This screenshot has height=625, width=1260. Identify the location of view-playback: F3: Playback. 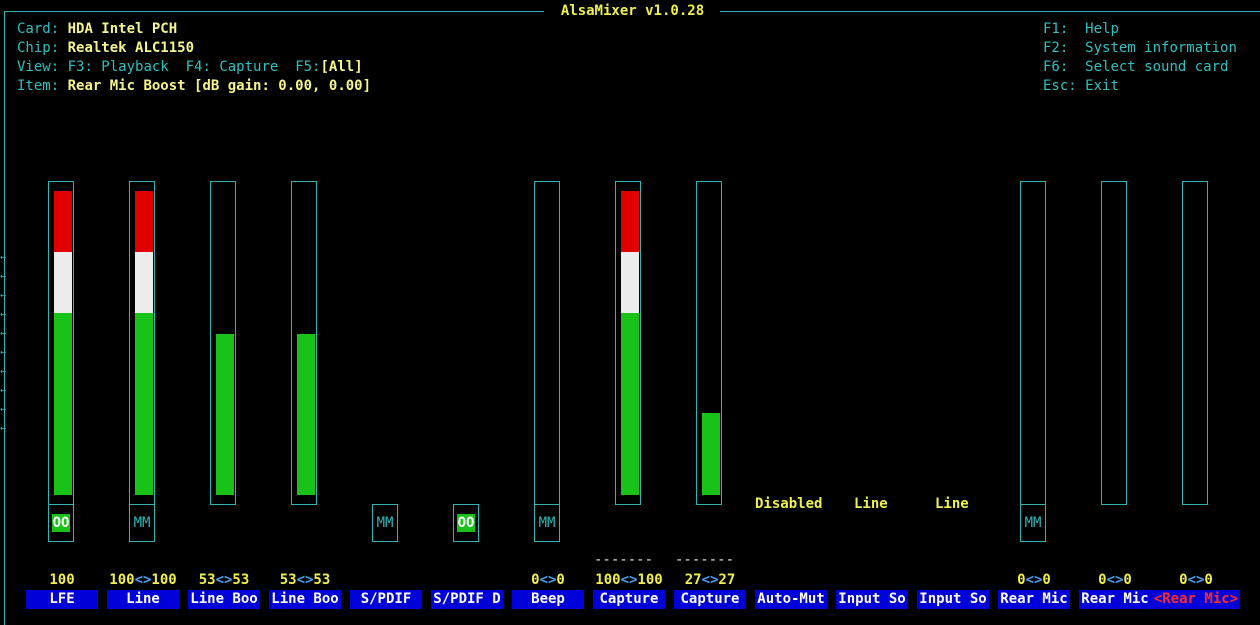
(118, 67).